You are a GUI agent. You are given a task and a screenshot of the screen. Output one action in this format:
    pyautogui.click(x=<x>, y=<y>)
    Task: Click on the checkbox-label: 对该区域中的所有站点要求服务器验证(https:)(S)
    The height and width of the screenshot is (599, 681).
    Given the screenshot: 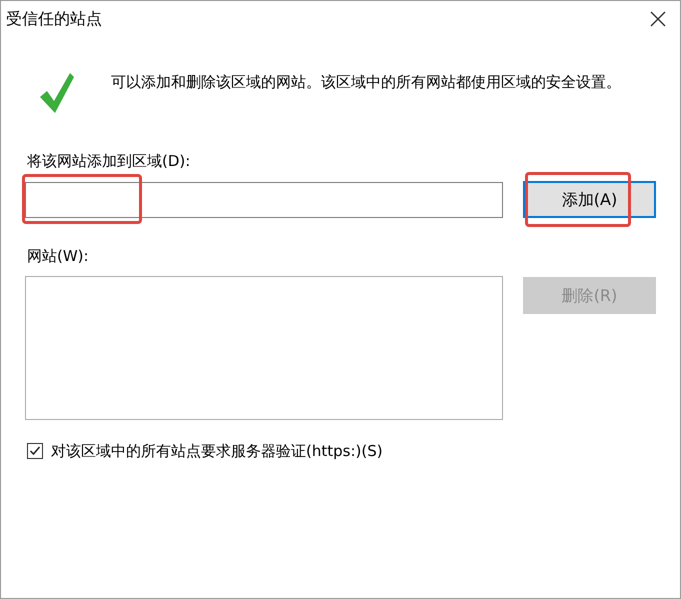 What is the action you would take?
    pyautogui.click(x=217, y=451)
    